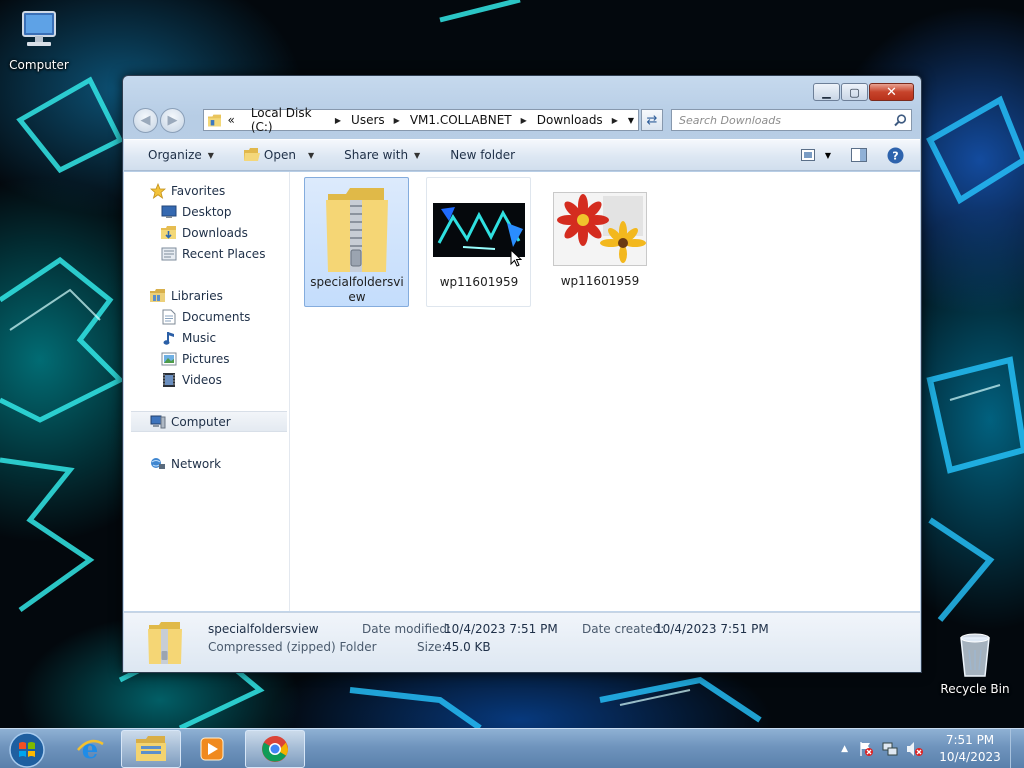  I want to click on search-icon, so click(900, 120).